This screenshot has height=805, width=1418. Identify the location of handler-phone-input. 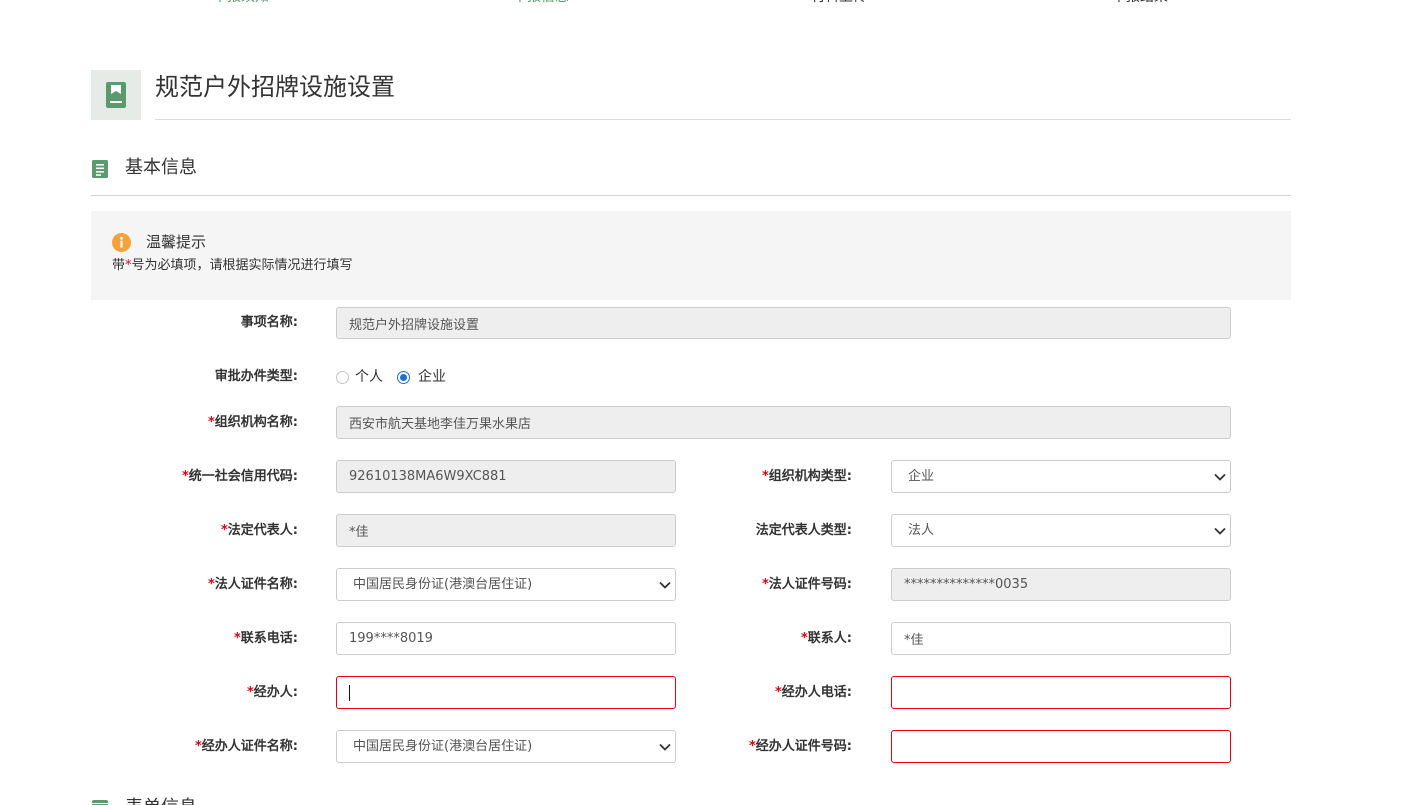
(1061, 692).